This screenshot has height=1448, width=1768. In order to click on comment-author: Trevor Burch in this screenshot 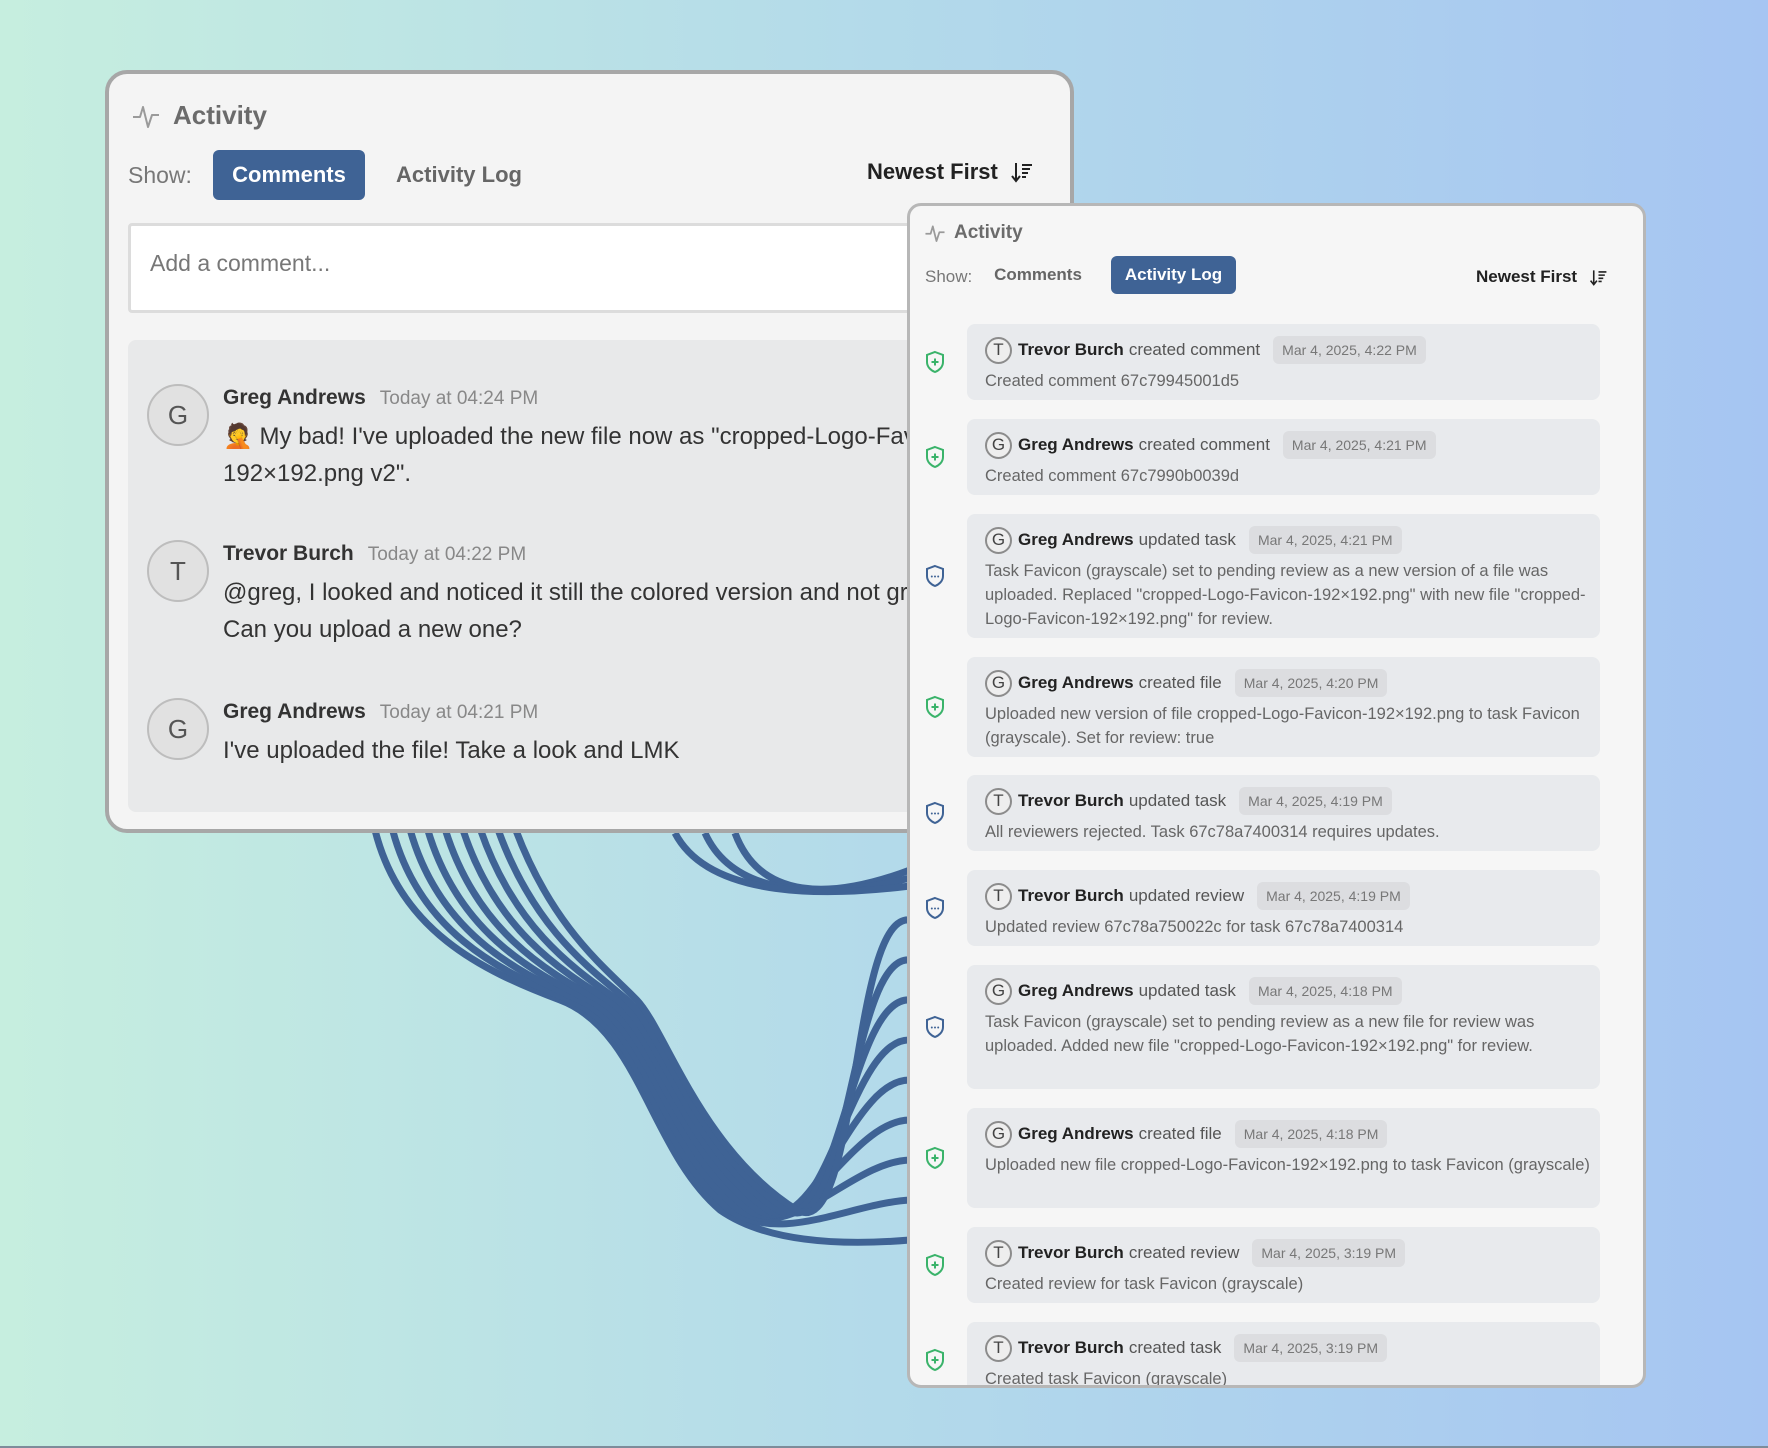, I will do `click(288, 553)`.